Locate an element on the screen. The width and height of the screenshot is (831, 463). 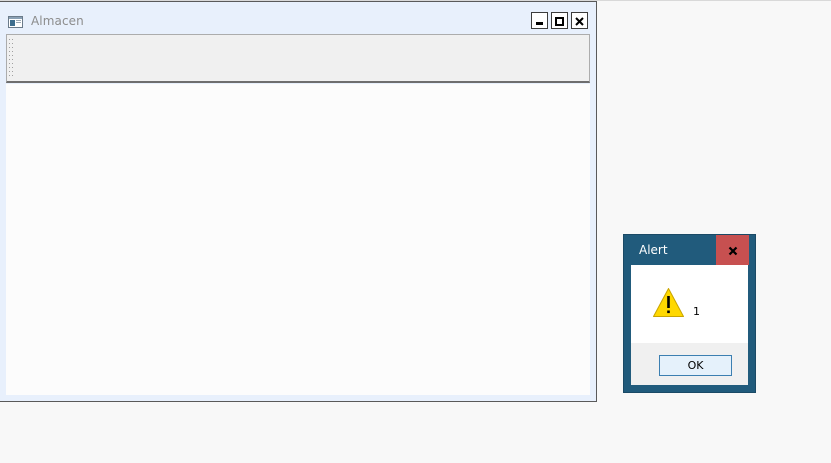
minimize-button is located at coordinates (539, 20).